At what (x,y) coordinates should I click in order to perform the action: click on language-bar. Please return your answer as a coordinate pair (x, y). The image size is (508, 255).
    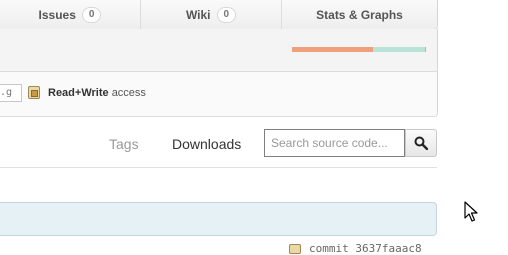
    Looking at the image, I should click on (359, 49).